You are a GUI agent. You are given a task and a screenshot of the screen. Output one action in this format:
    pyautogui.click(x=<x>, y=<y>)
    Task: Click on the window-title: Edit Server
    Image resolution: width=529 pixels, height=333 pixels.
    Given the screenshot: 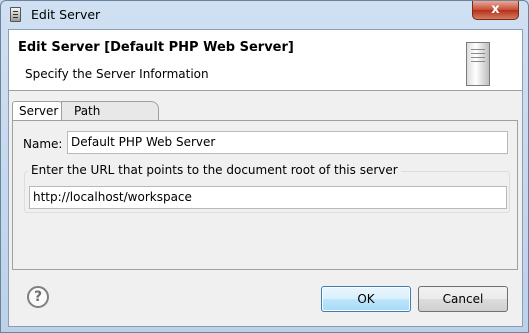 What is the action you would take?
    pyautogui.click(x=66, y=14)
    